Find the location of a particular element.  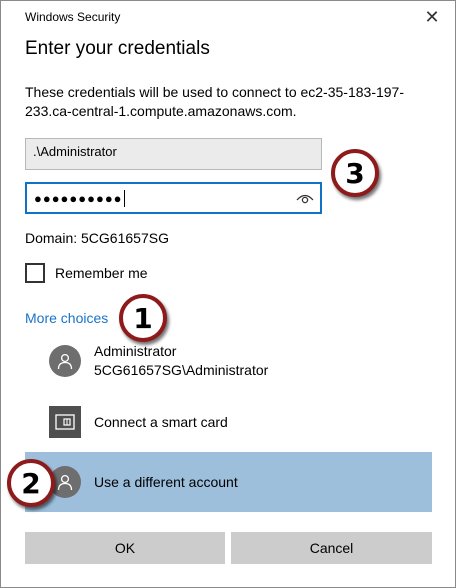

different-account-option: Use a different account is located at coordinates (228, 482).